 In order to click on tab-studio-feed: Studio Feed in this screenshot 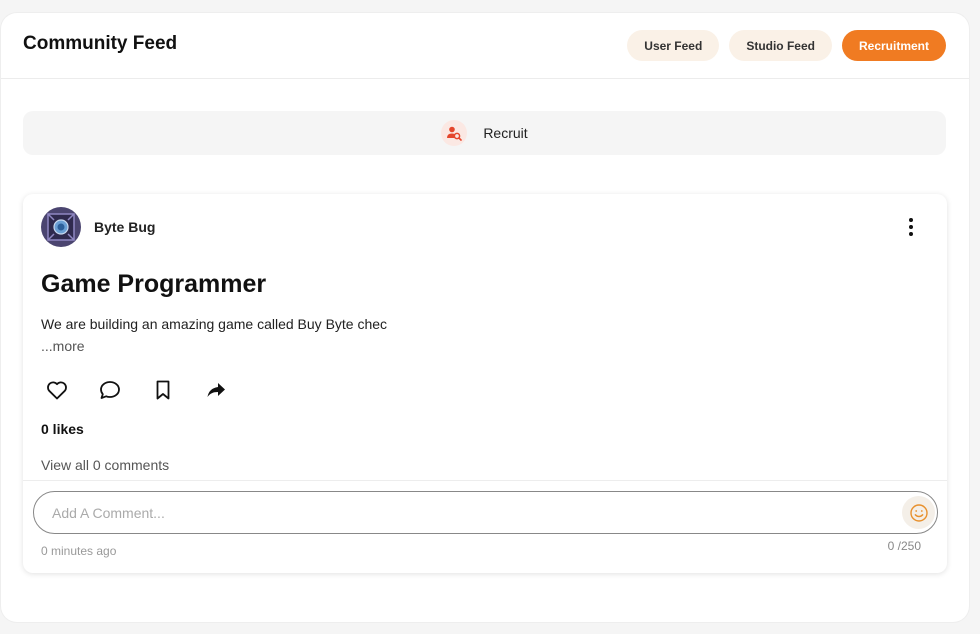, I will do `click(780, 45)`.